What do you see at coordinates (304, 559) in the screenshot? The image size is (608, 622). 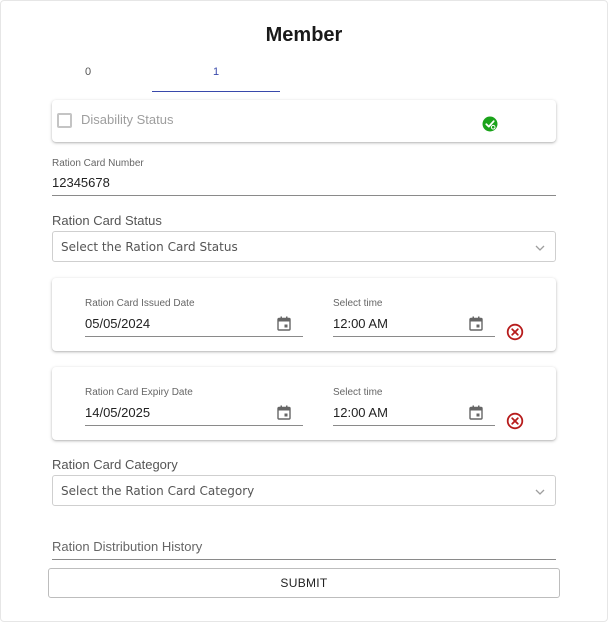 I see `distribution-history-underline` at bounding box center [304, 559].